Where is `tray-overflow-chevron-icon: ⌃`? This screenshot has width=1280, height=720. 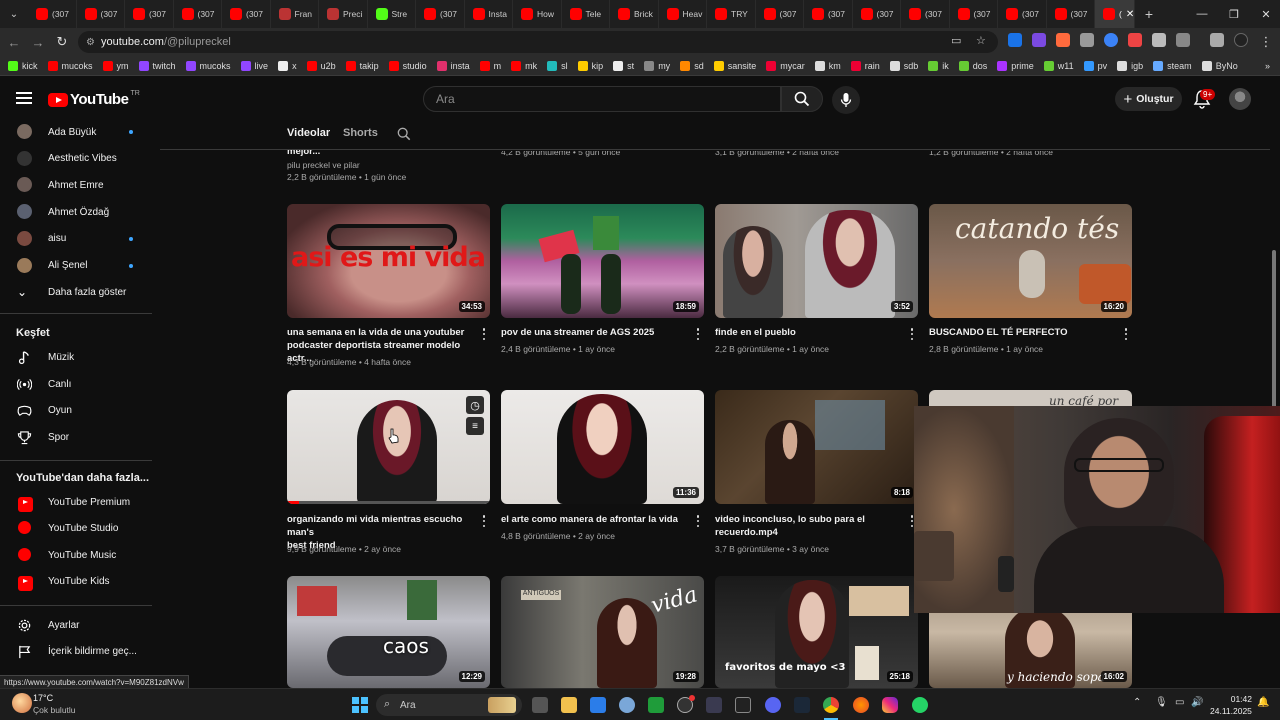
tray-overflow-chevron-icon: ⌃ is located at coordinates (1137, 702).